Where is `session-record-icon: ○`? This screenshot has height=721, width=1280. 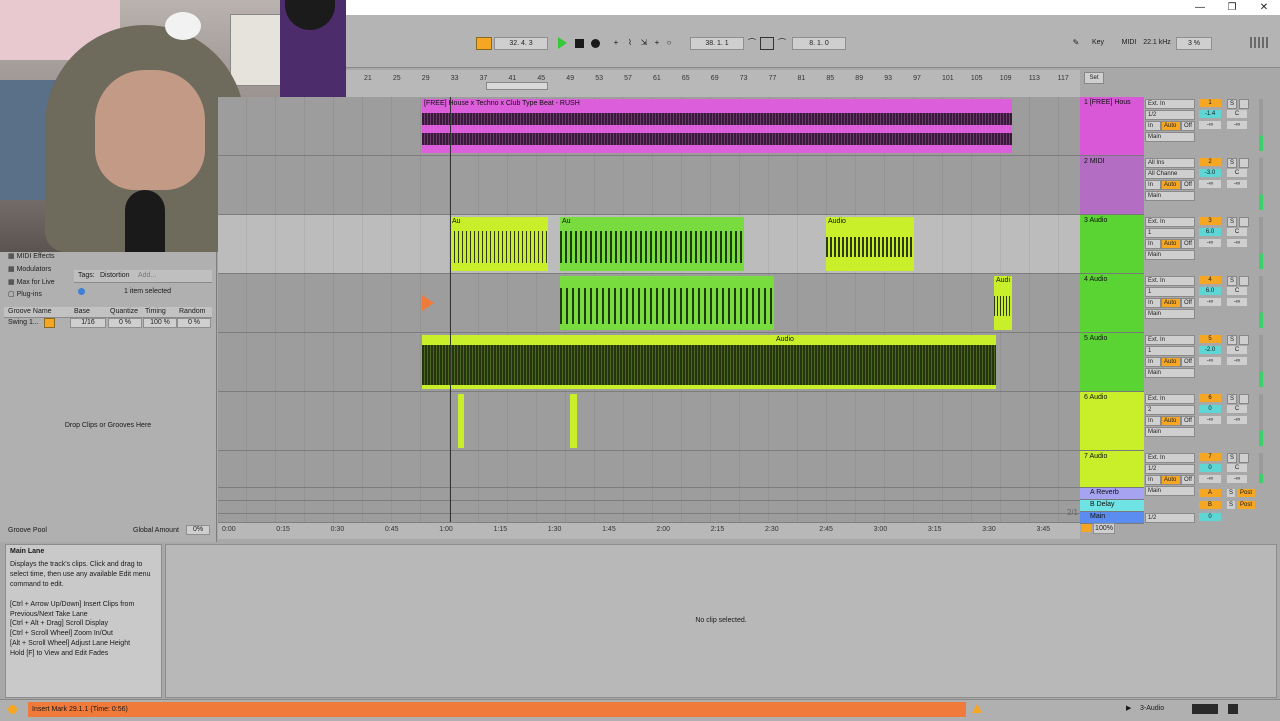 session-record-icon: ○ is located at coordinates (669, 42).